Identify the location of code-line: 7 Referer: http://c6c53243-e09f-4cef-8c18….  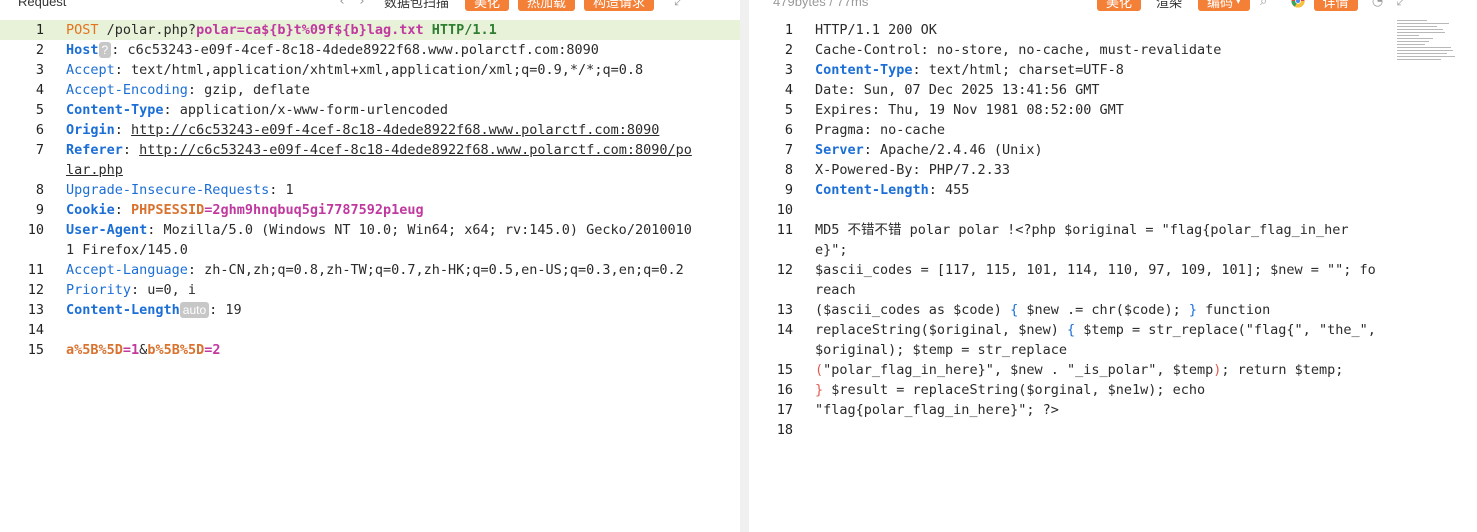
(363, 160).